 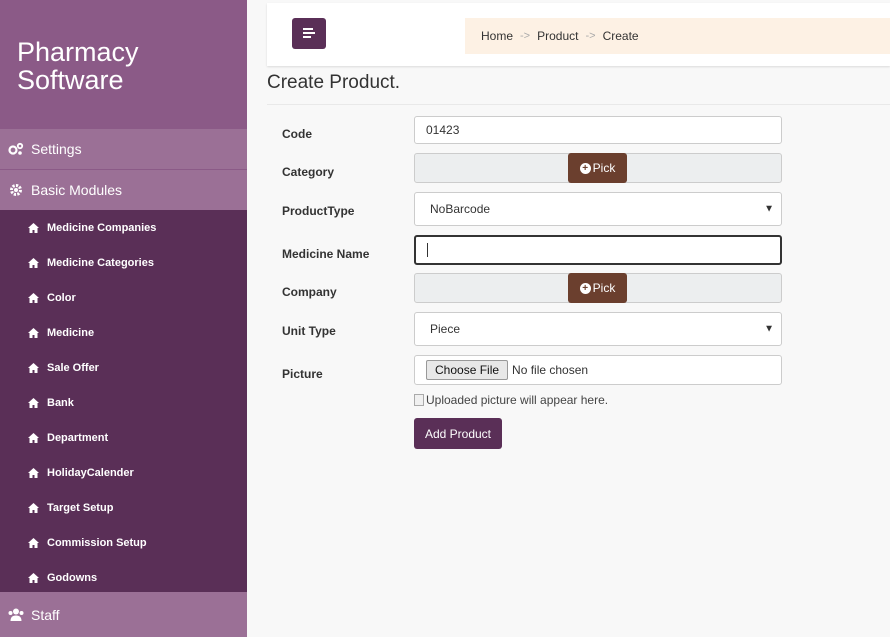 What do you see at coordinates (460, 209) in the screenshot?
I see `product-type-value: NoBarcode` at bounding box center [460, 209].